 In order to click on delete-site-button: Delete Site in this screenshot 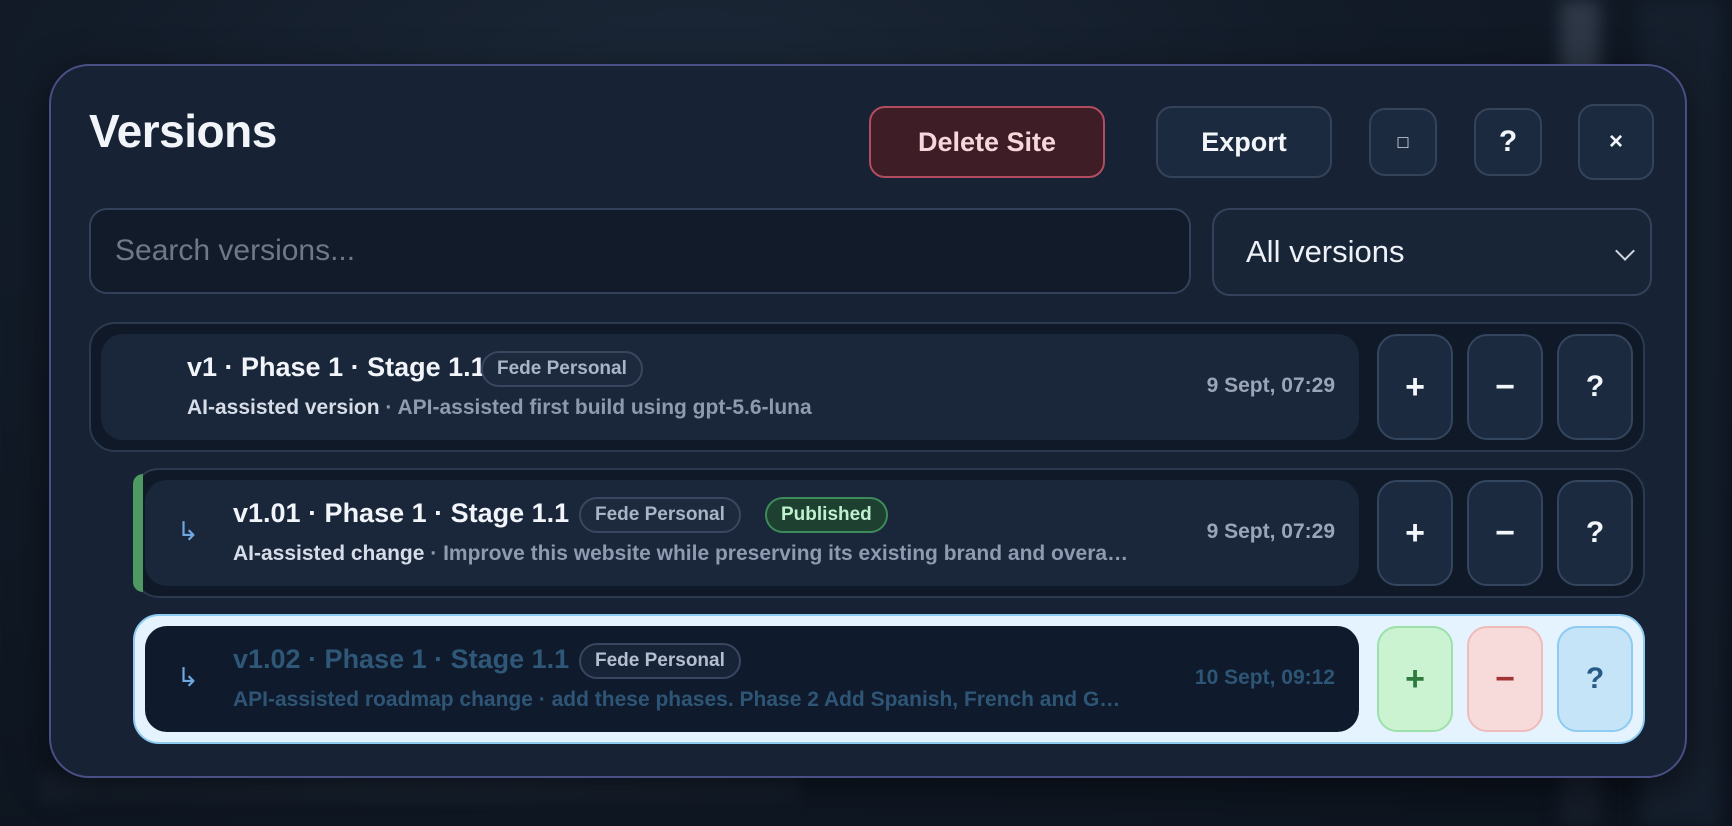, I will do `click(987, 142)`.